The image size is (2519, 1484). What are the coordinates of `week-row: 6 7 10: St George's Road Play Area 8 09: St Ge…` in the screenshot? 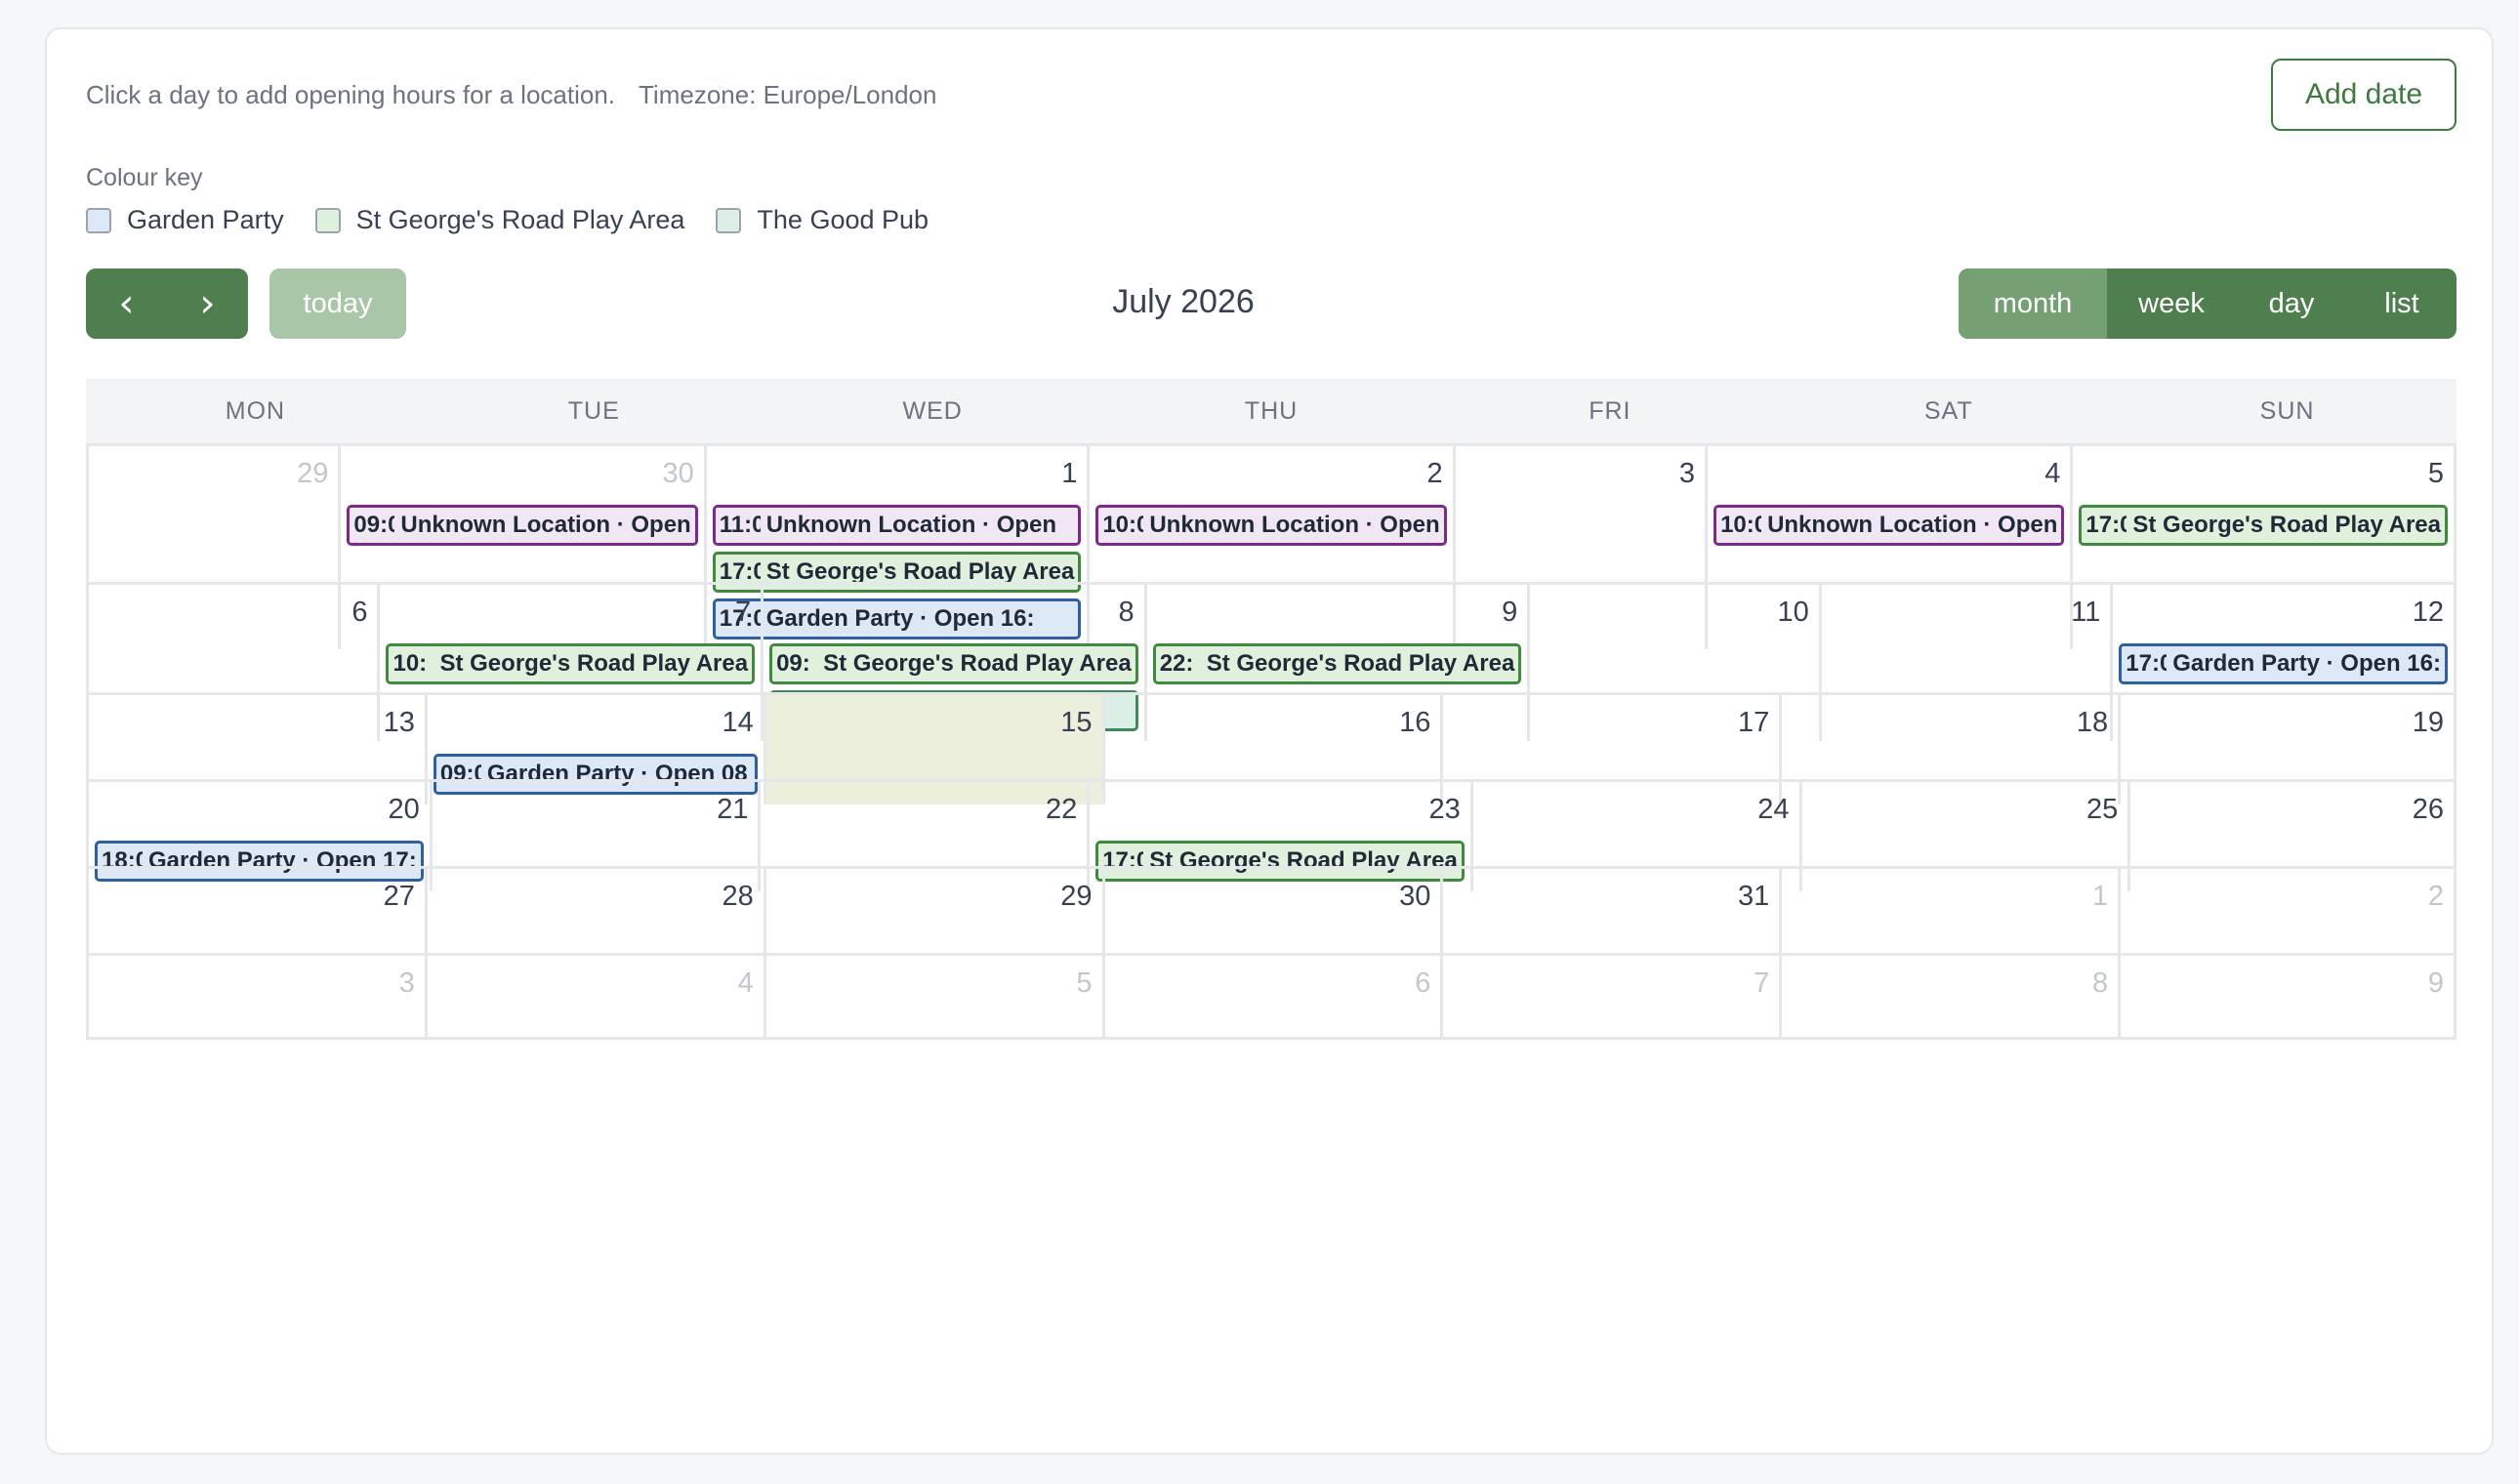 It's located at (1271, 662).